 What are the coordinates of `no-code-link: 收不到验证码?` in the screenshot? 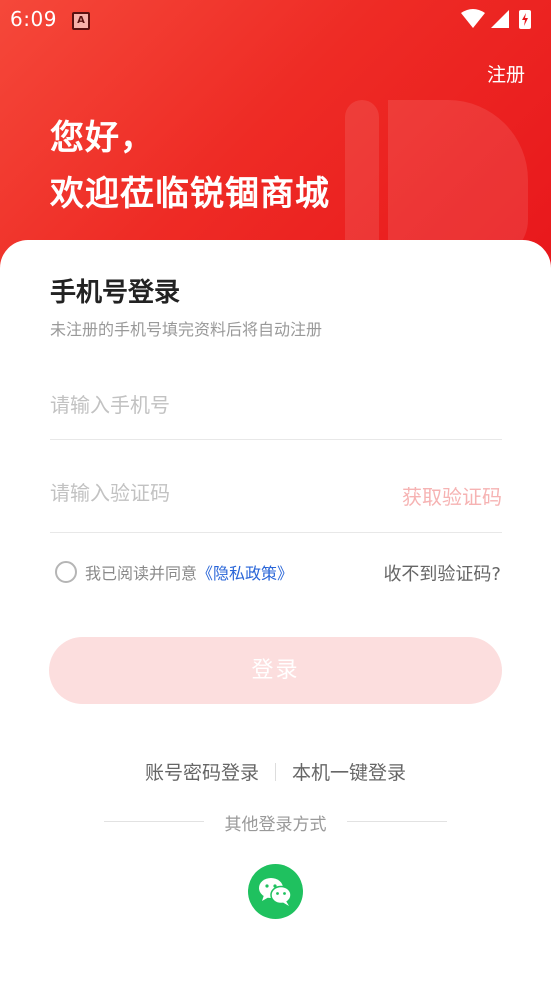 It's located at (442, 573).